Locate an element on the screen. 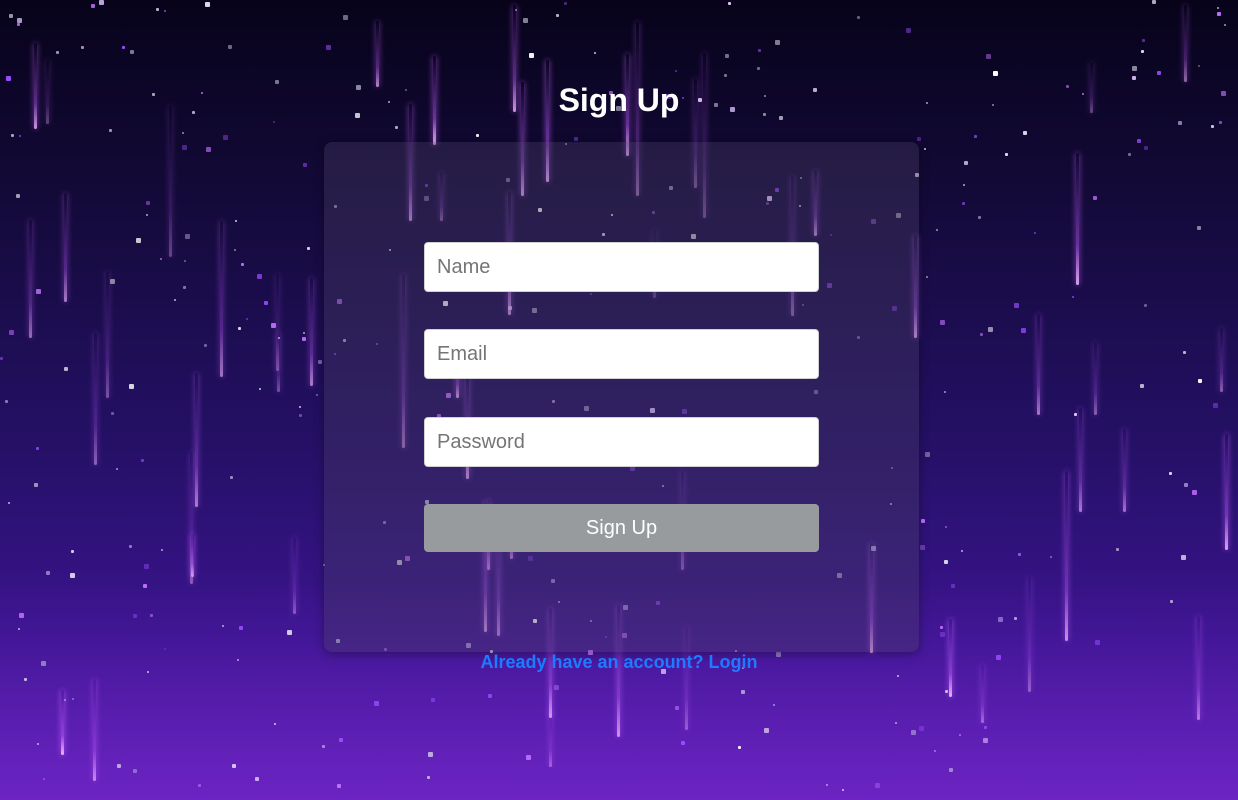 The width and height of the screenshot is (1238, 800). login-link: Already have an account? Login is located at coordinates (619, 662).